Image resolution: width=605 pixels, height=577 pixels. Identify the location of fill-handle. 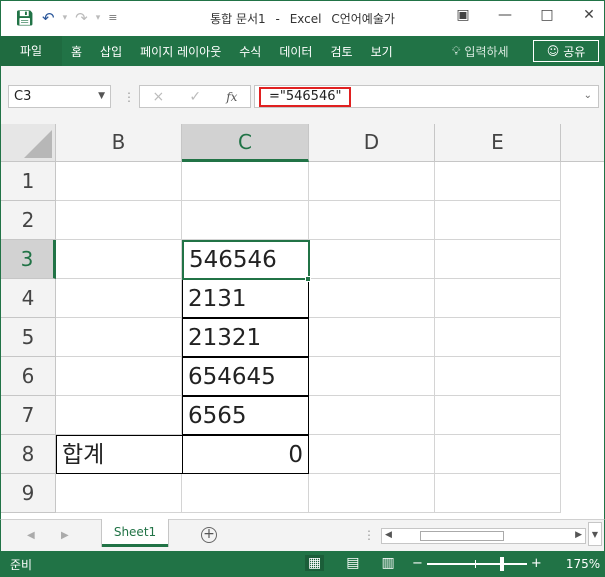
(308, 279).